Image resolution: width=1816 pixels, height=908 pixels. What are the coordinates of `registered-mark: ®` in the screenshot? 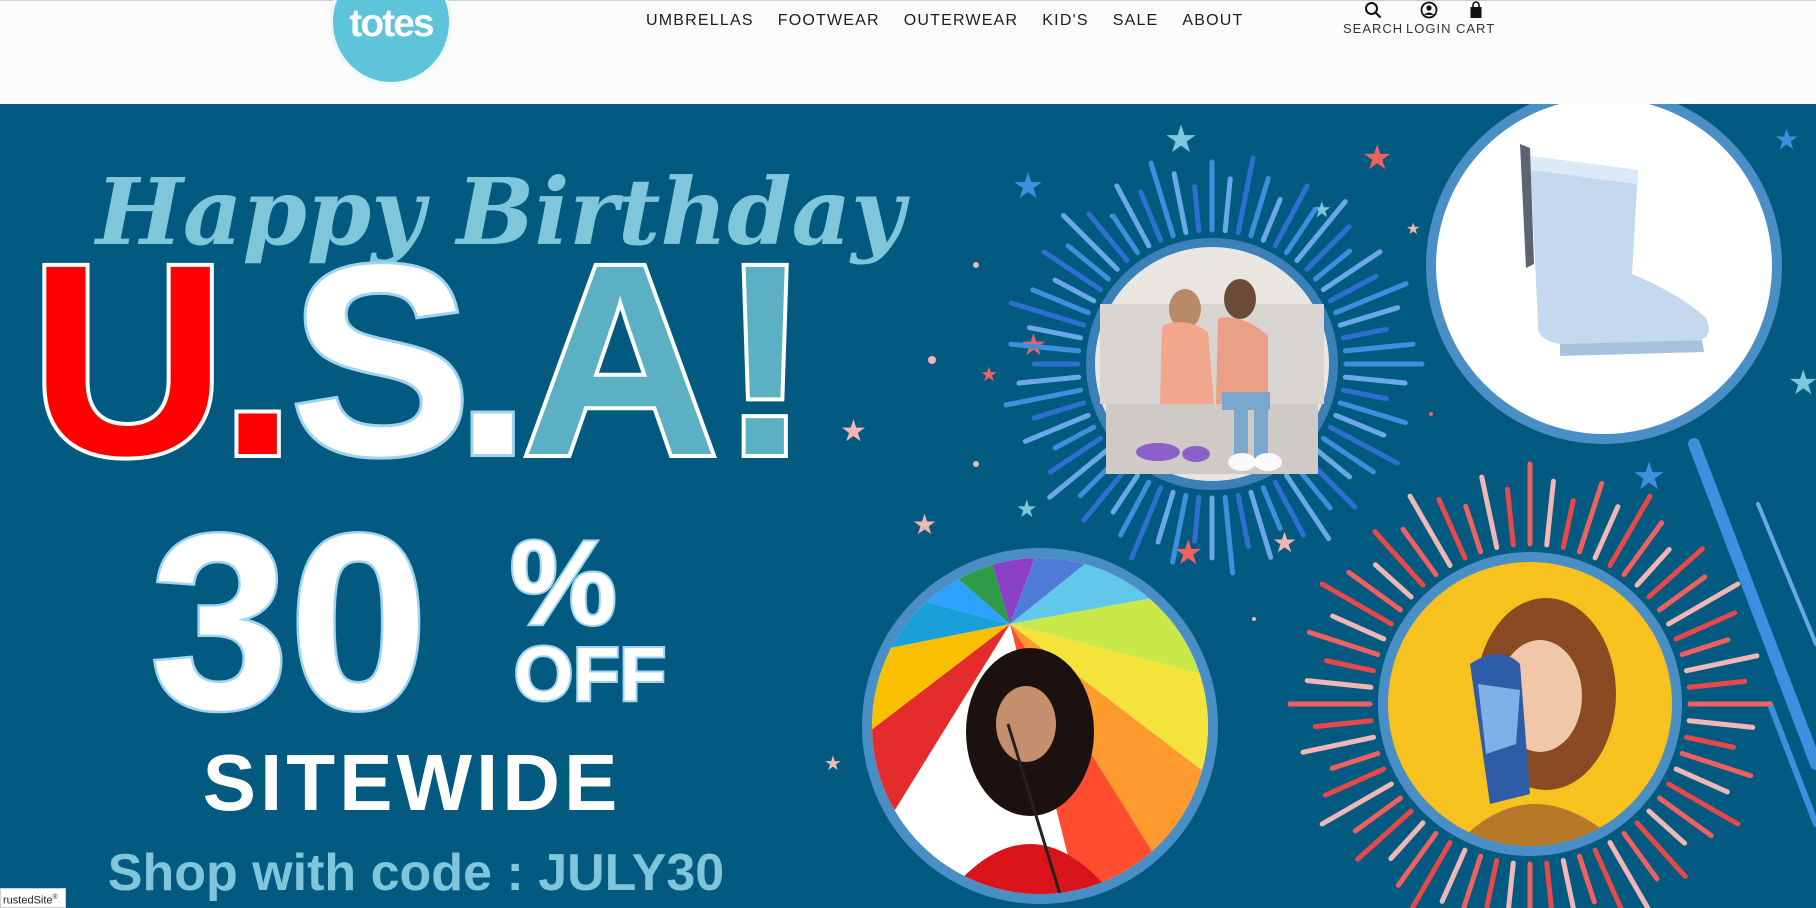 It's located at (55, 897).